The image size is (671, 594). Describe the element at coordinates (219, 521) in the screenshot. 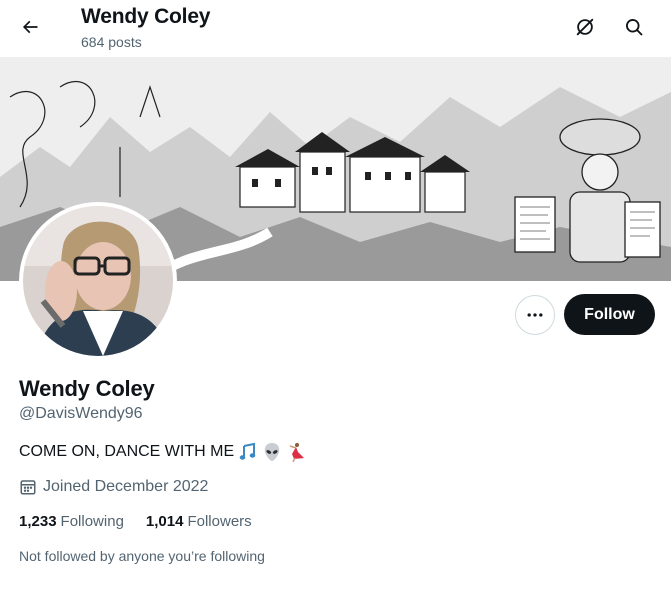

I see `followers-label: Followers` at that location.